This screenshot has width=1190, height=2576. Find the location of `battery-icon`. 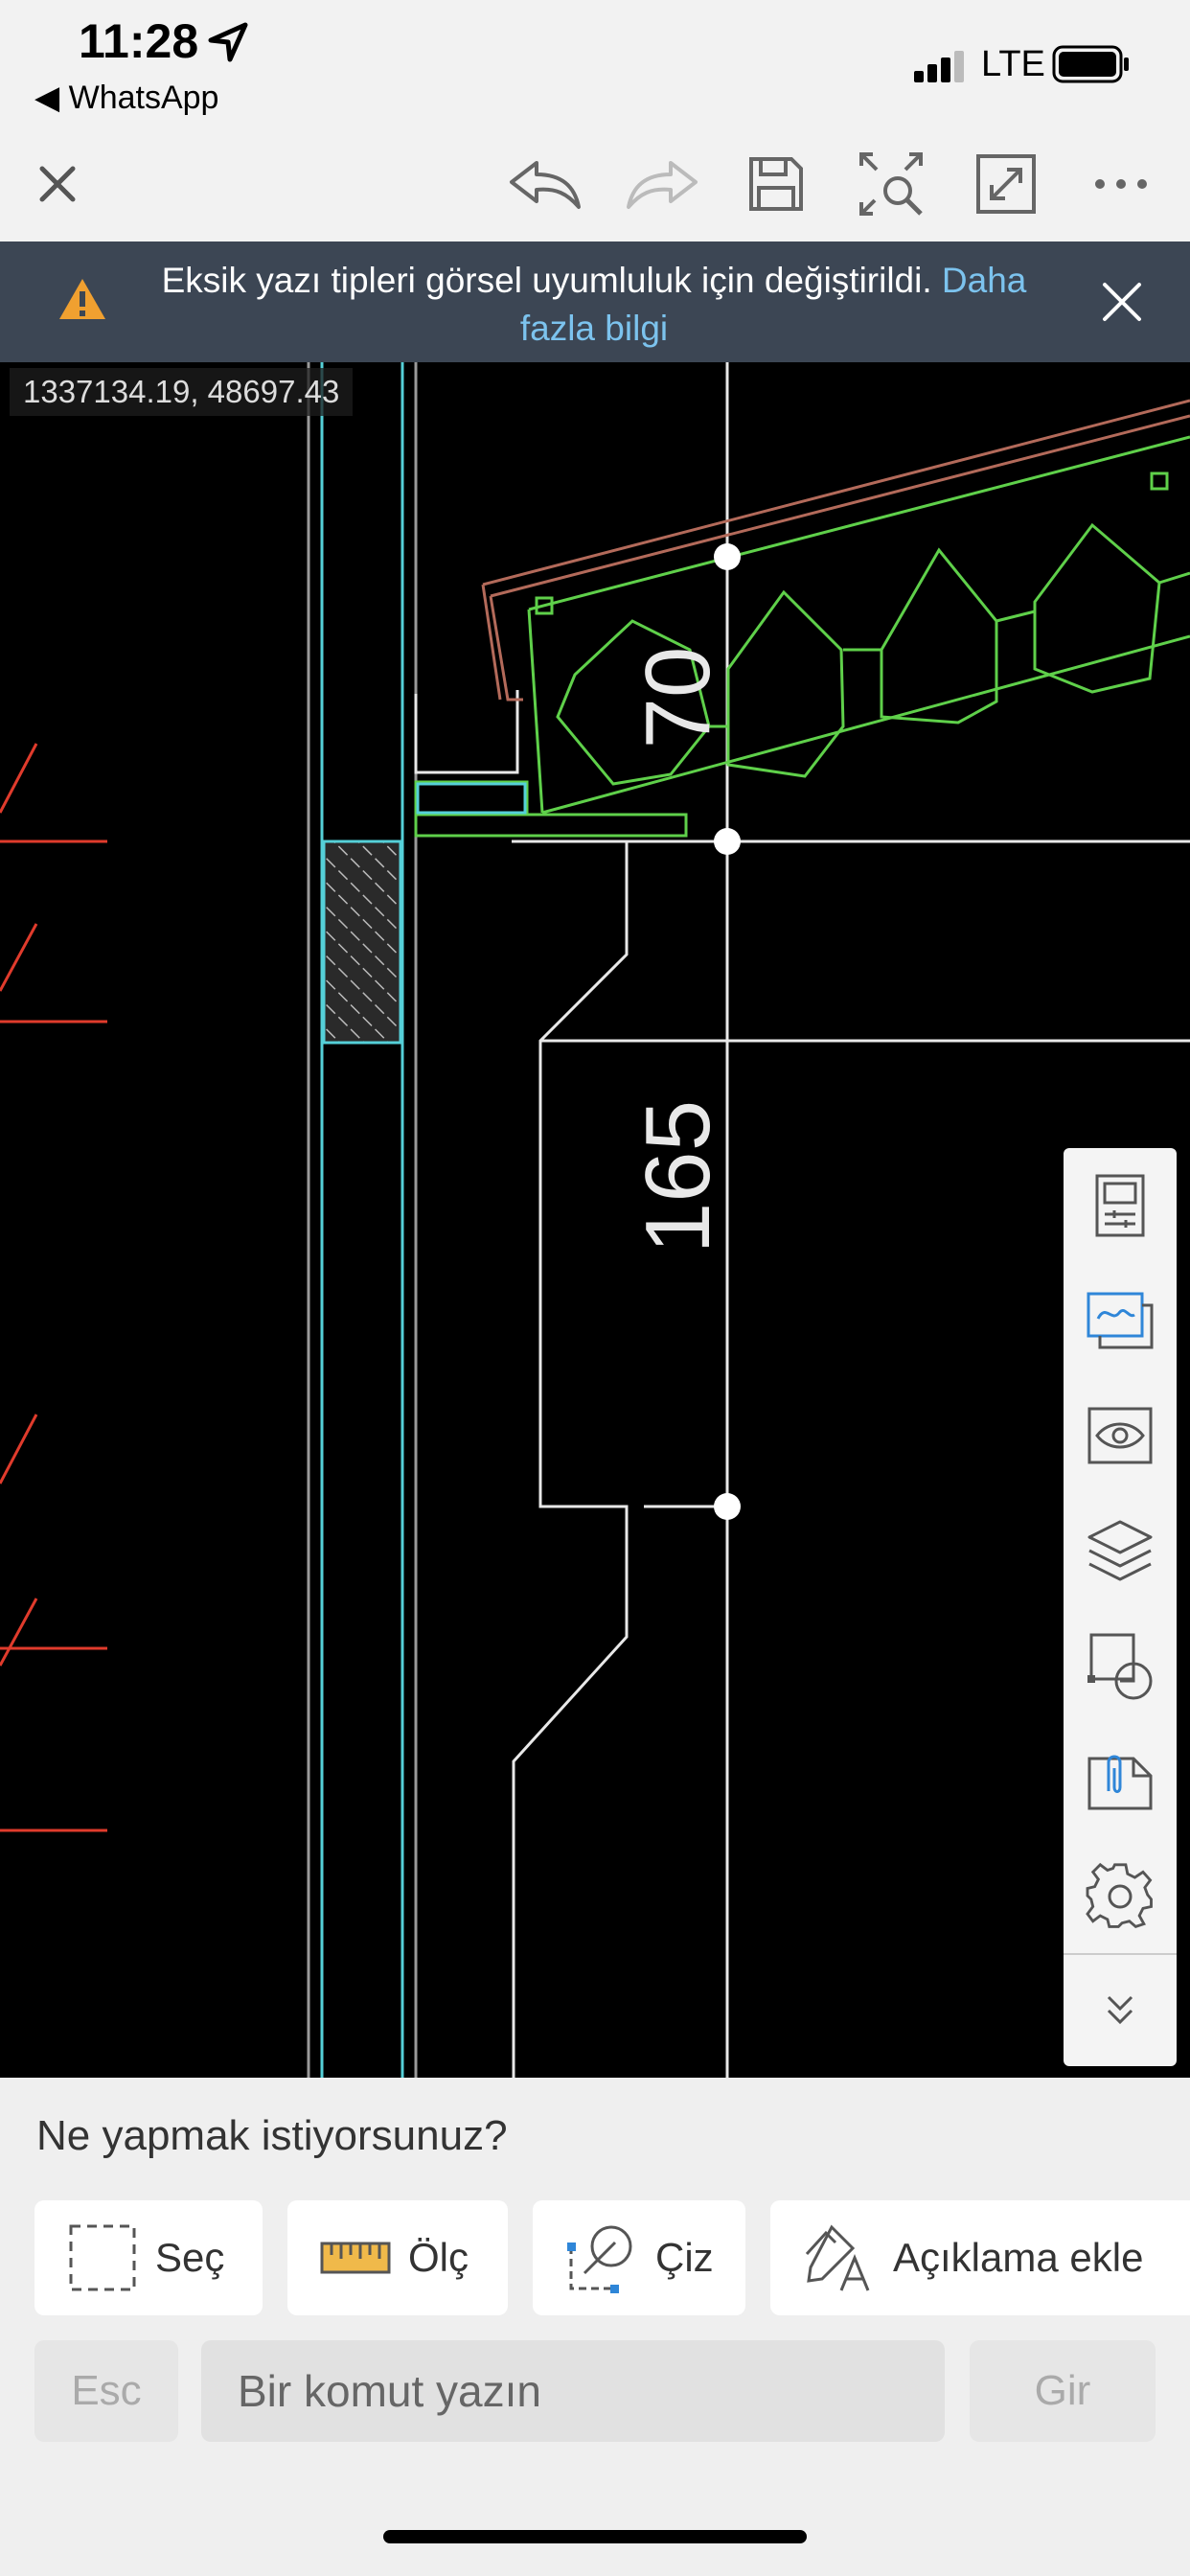

battery-icon is located at coordinates (1091, 64).